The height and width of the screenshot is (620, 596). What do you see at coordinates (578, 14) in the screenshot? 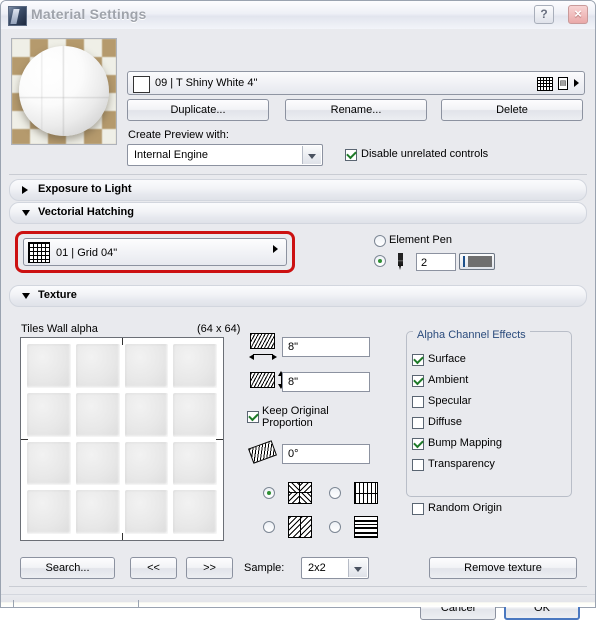
I see `close-icon: ×` at bounding box center [578, 14].